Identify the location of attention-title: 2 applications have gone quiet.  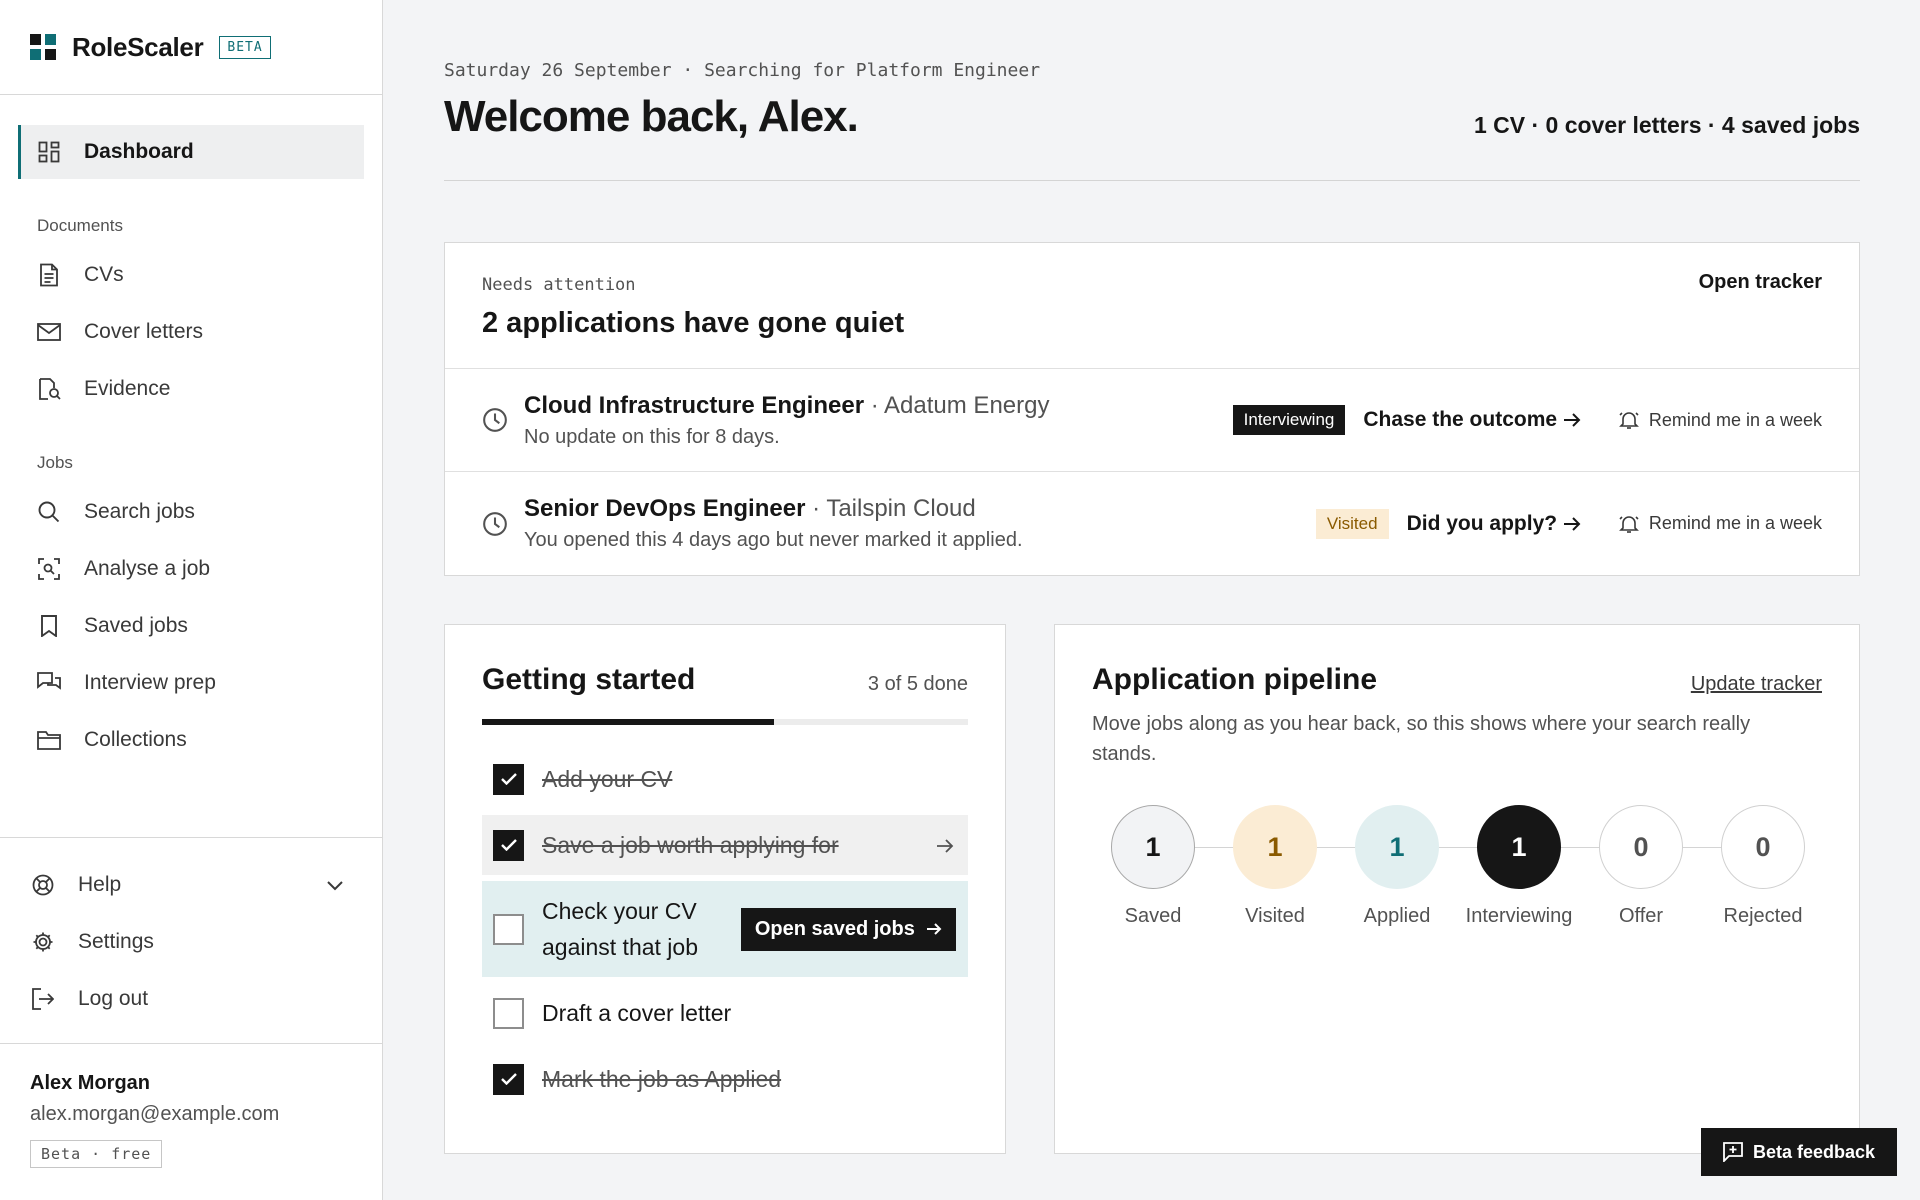
(693, 323).